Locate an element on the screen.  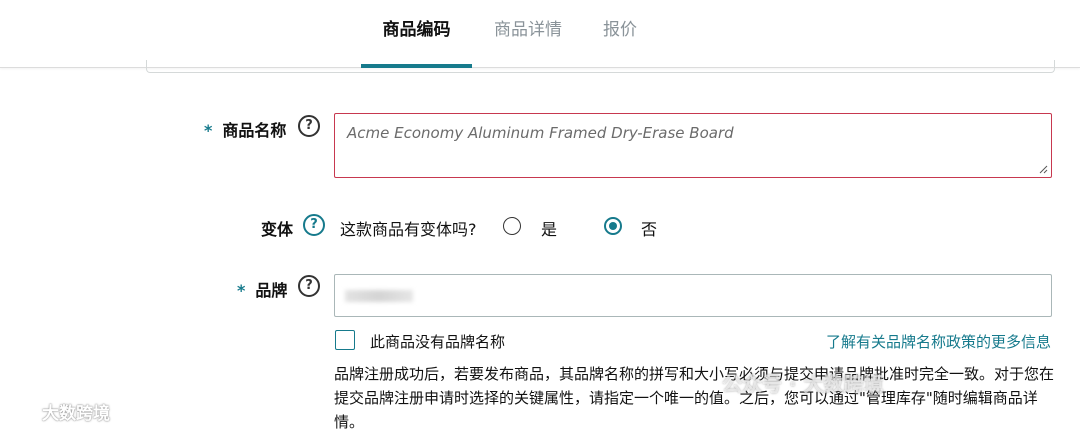
watermark-left-text: 大数跨境 is located at coordinates (76, 414).